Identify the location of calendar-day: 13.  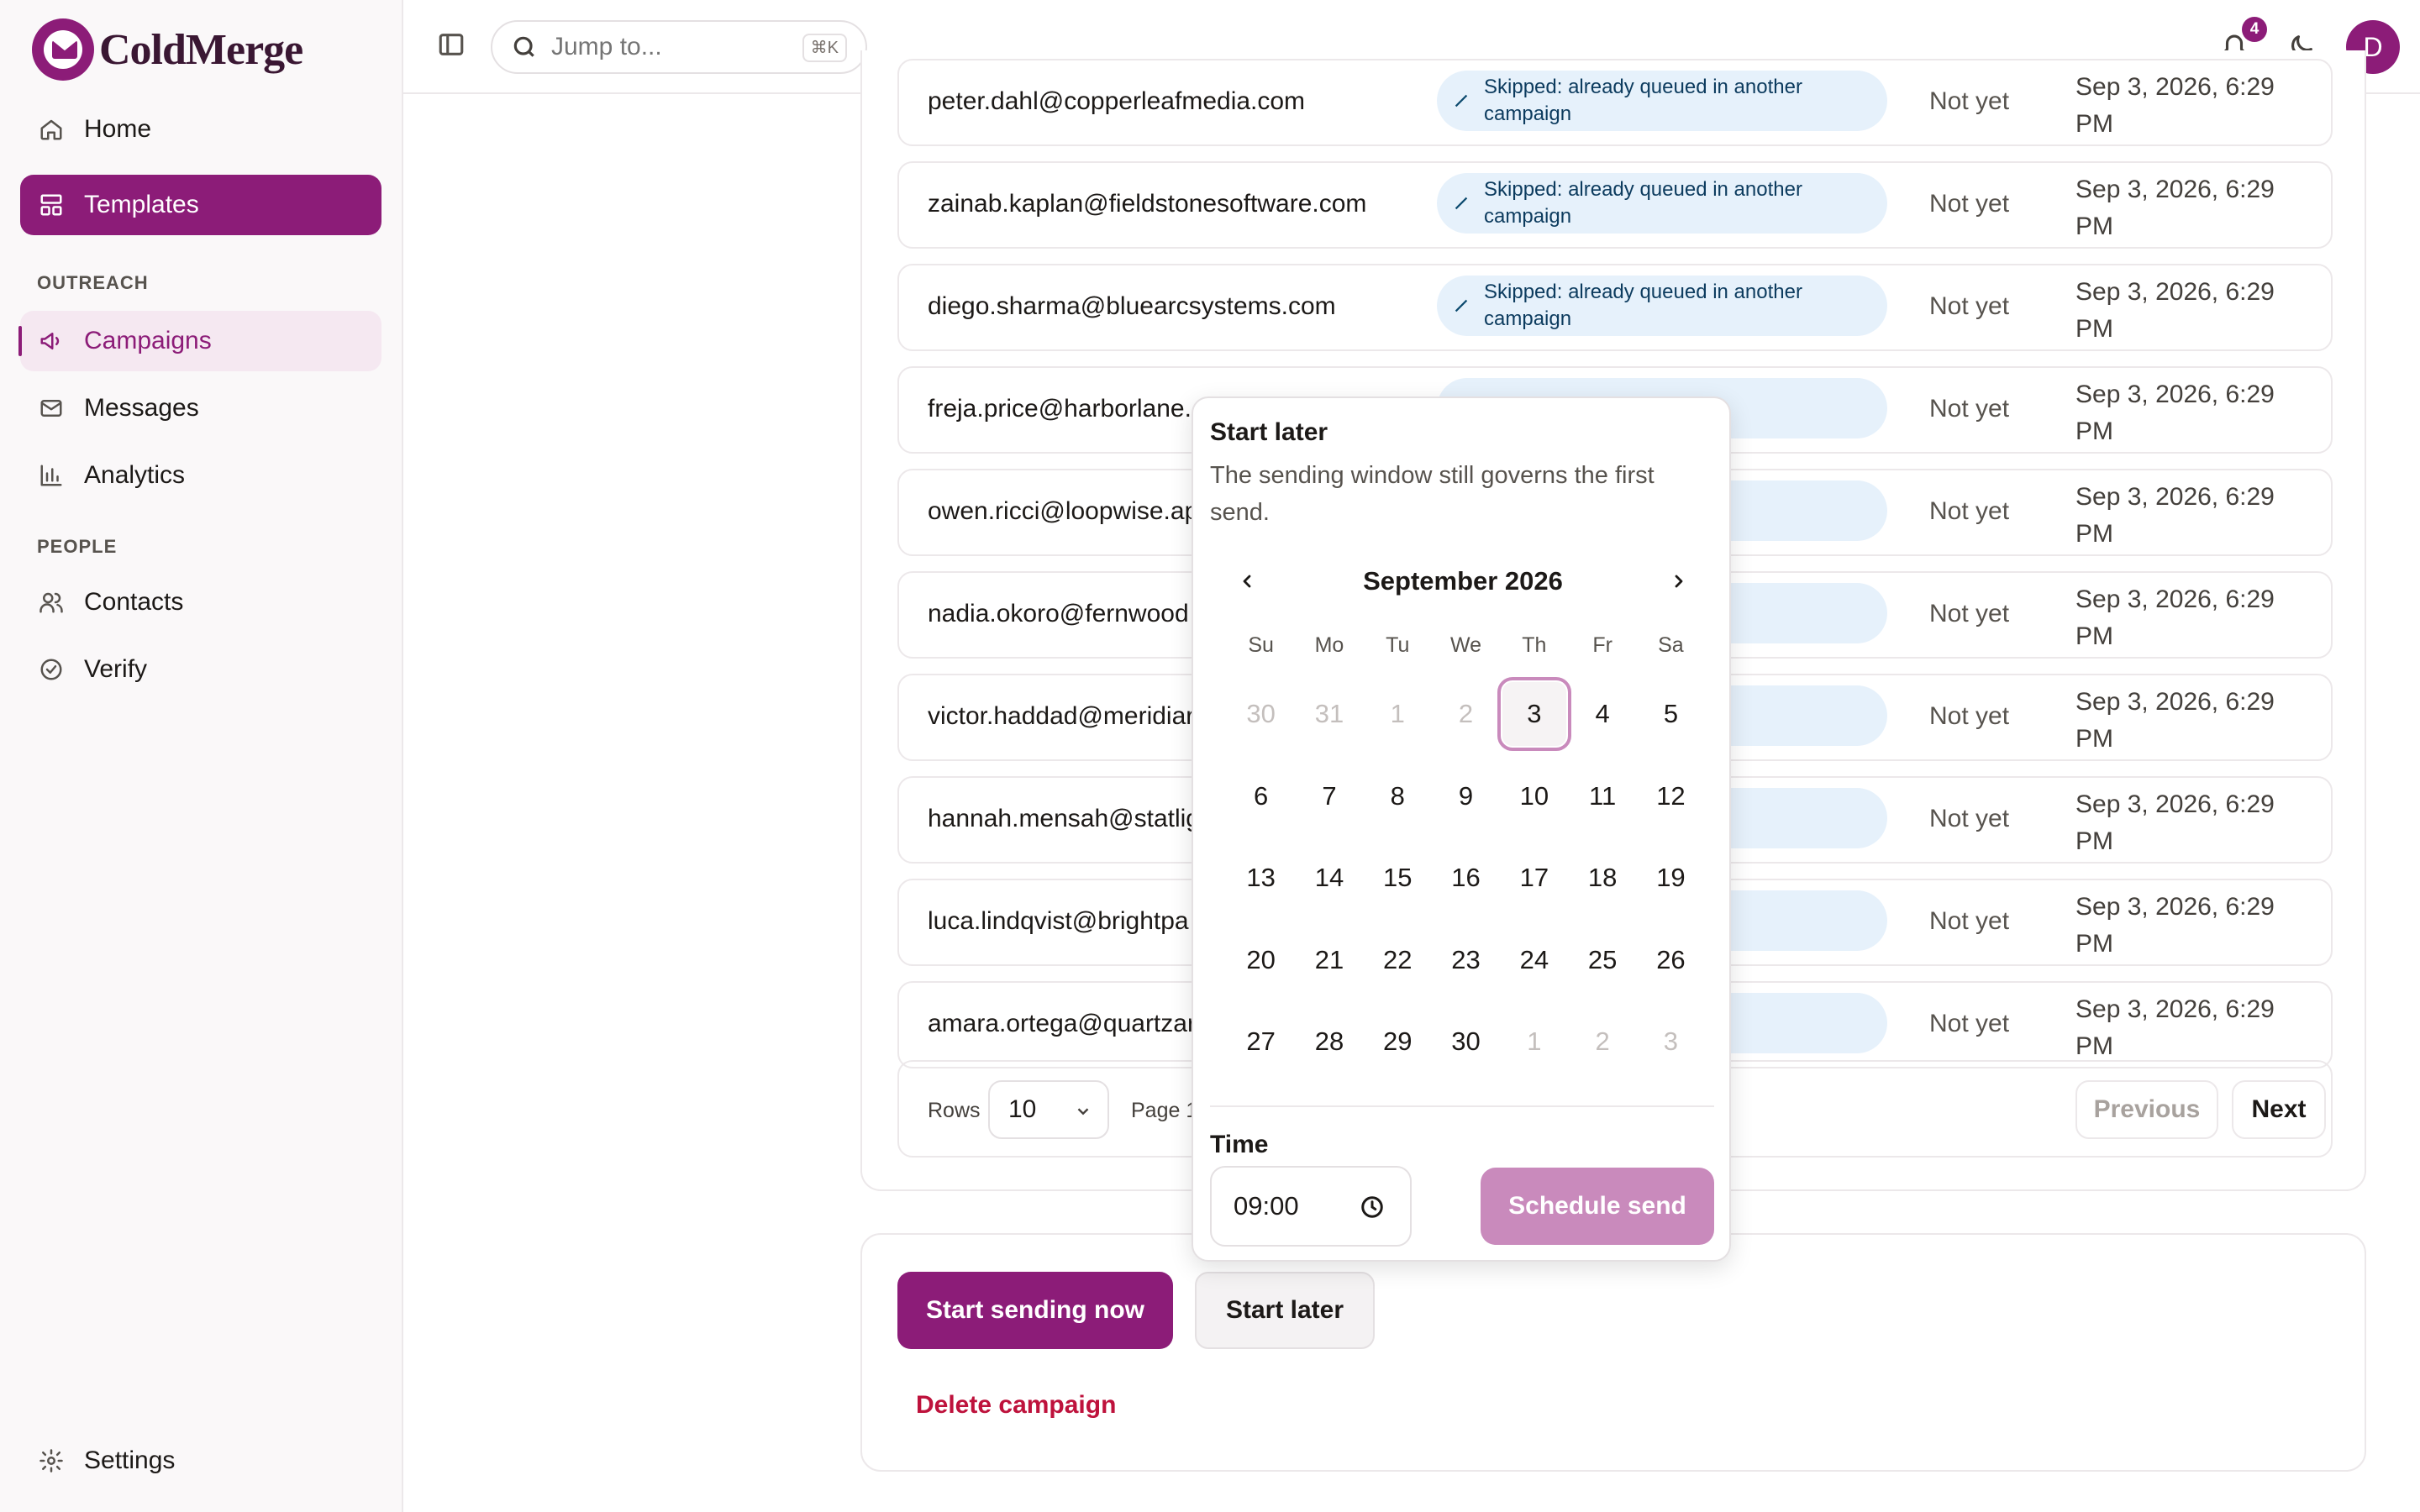
(1261, 878).